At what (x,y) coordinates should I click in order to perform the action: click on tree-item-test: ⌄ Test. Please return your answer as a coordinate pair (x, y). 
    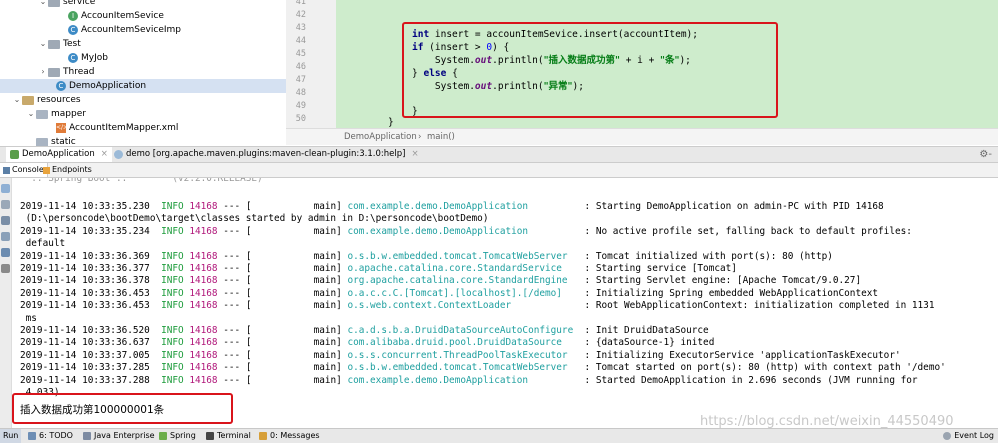
    Looking at the image, I should click on (59, 44).